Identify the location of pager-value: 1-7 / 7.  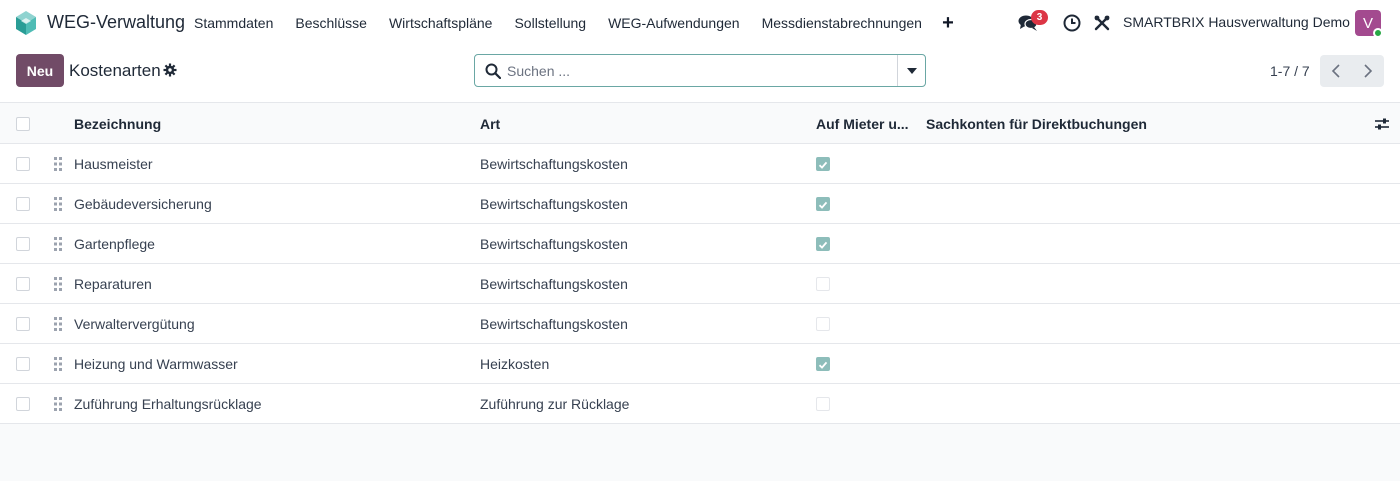
(1290, 71).